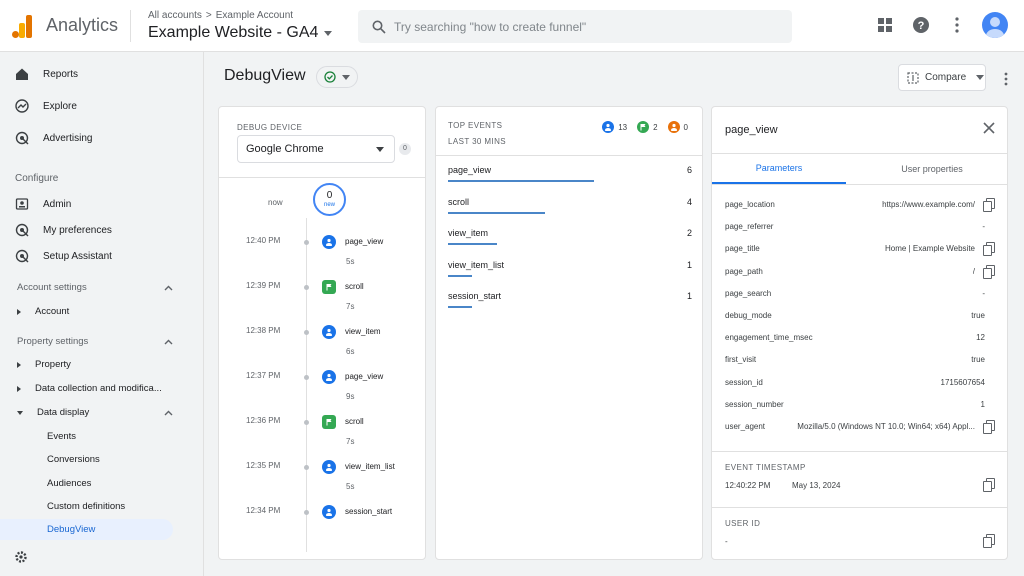 Image resolution: width=1024 pixels, height=576 pixels. I want to click on property-selector: Example Website - GA4, so click(240, 33).